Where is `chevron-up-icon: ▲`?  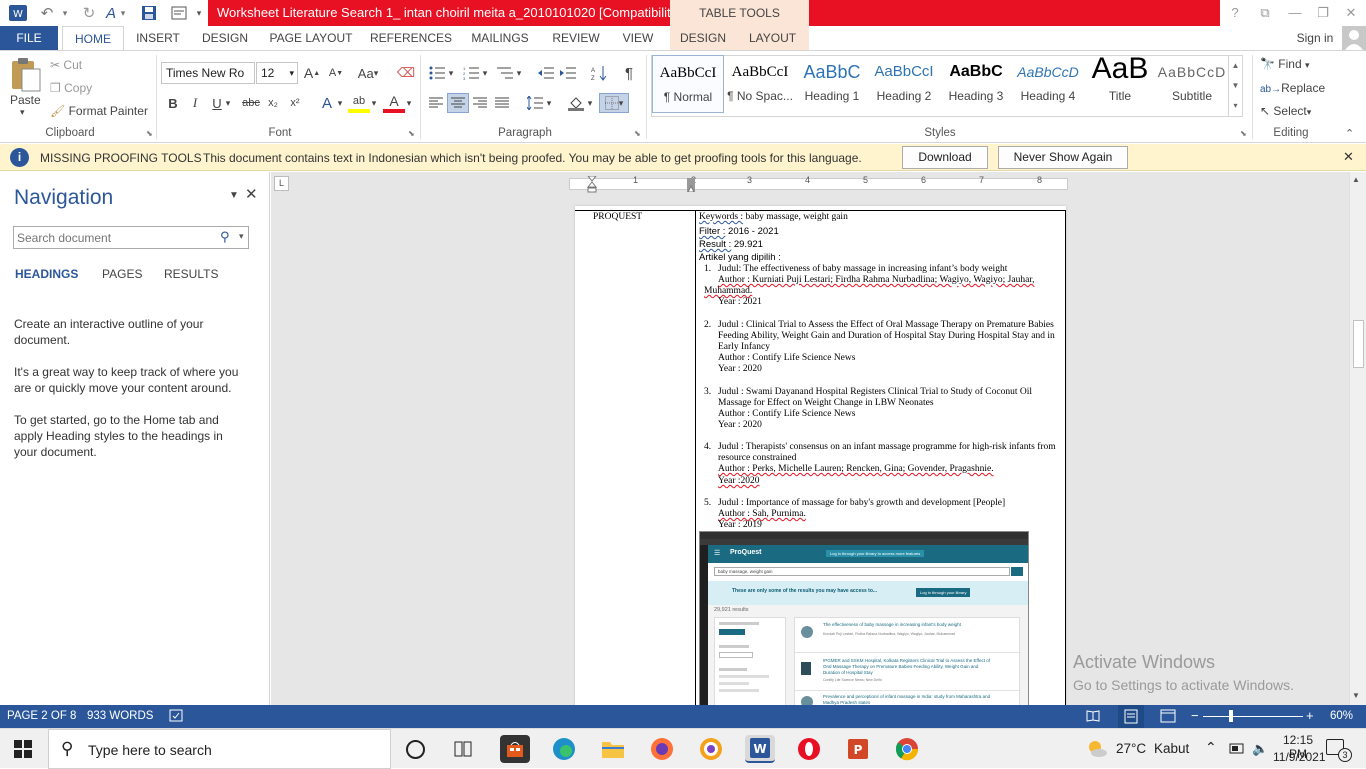 chevron-up-icon: ▲ is located at coordinates (1235, 66).